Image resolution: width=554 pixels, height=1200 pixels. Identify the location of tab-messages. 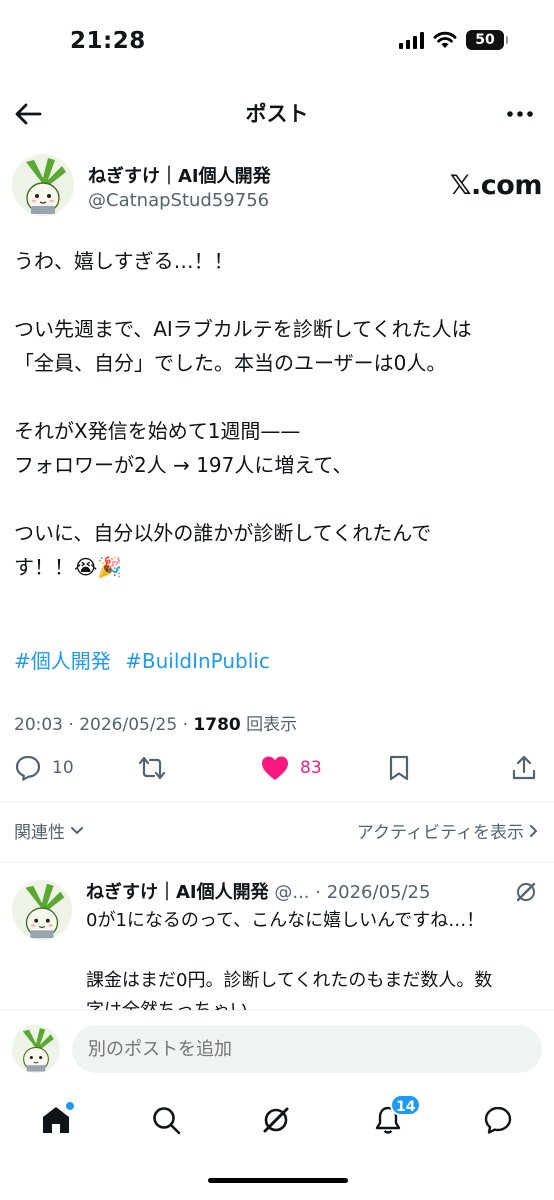
(498, 1120).